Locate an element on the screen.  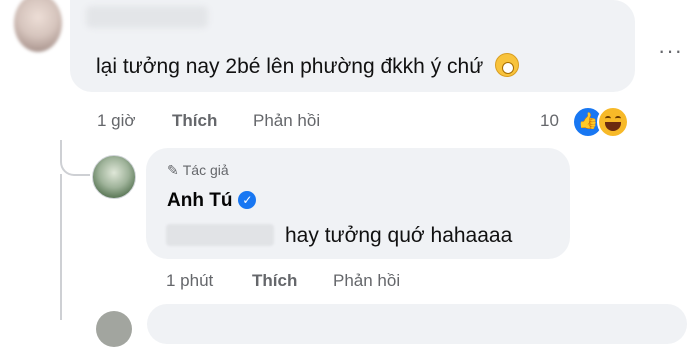
mention-redacted is located at coordinates (220, 235).